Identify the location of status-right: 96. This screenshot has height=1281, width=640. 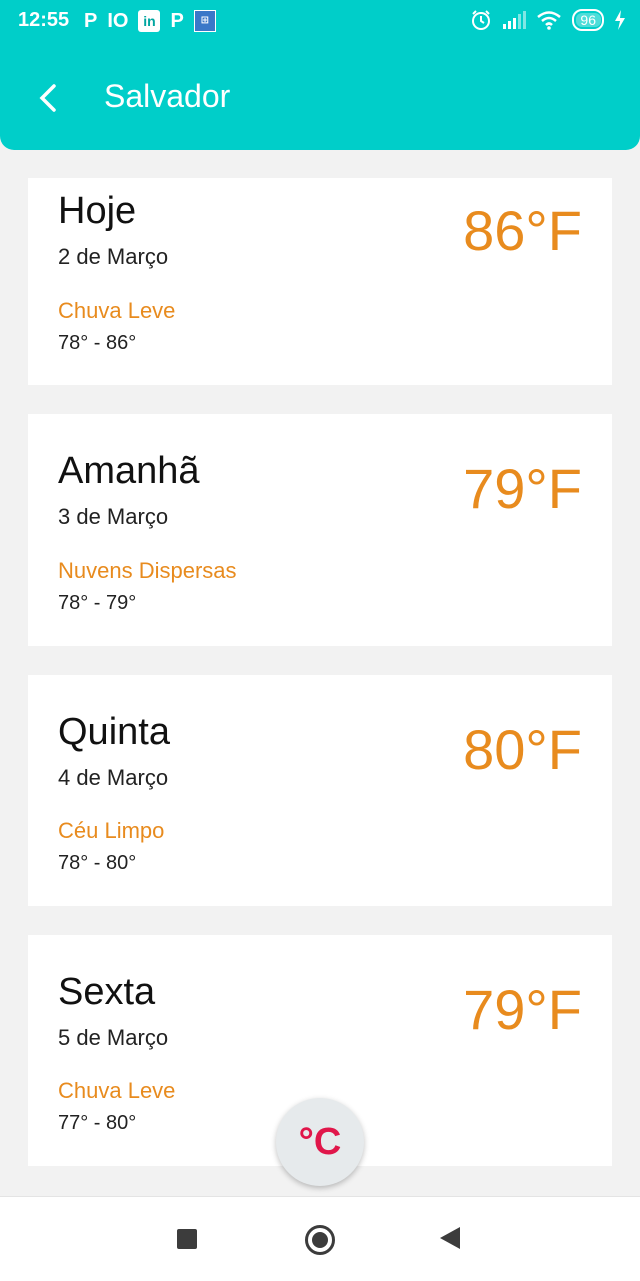
(548, 20).